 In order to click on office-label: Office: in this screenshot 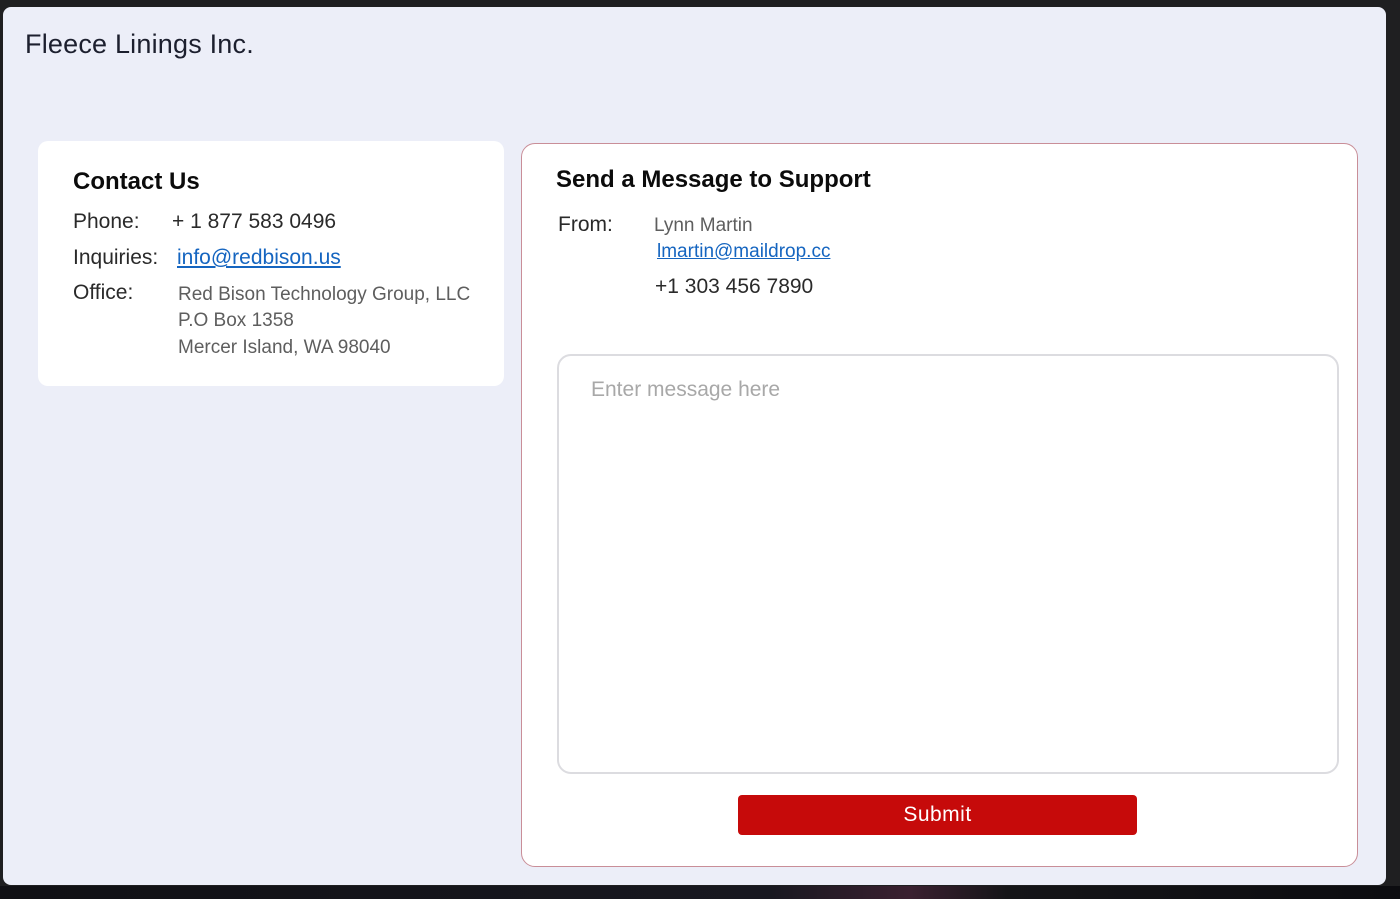, I will do `click(103, 292)`.